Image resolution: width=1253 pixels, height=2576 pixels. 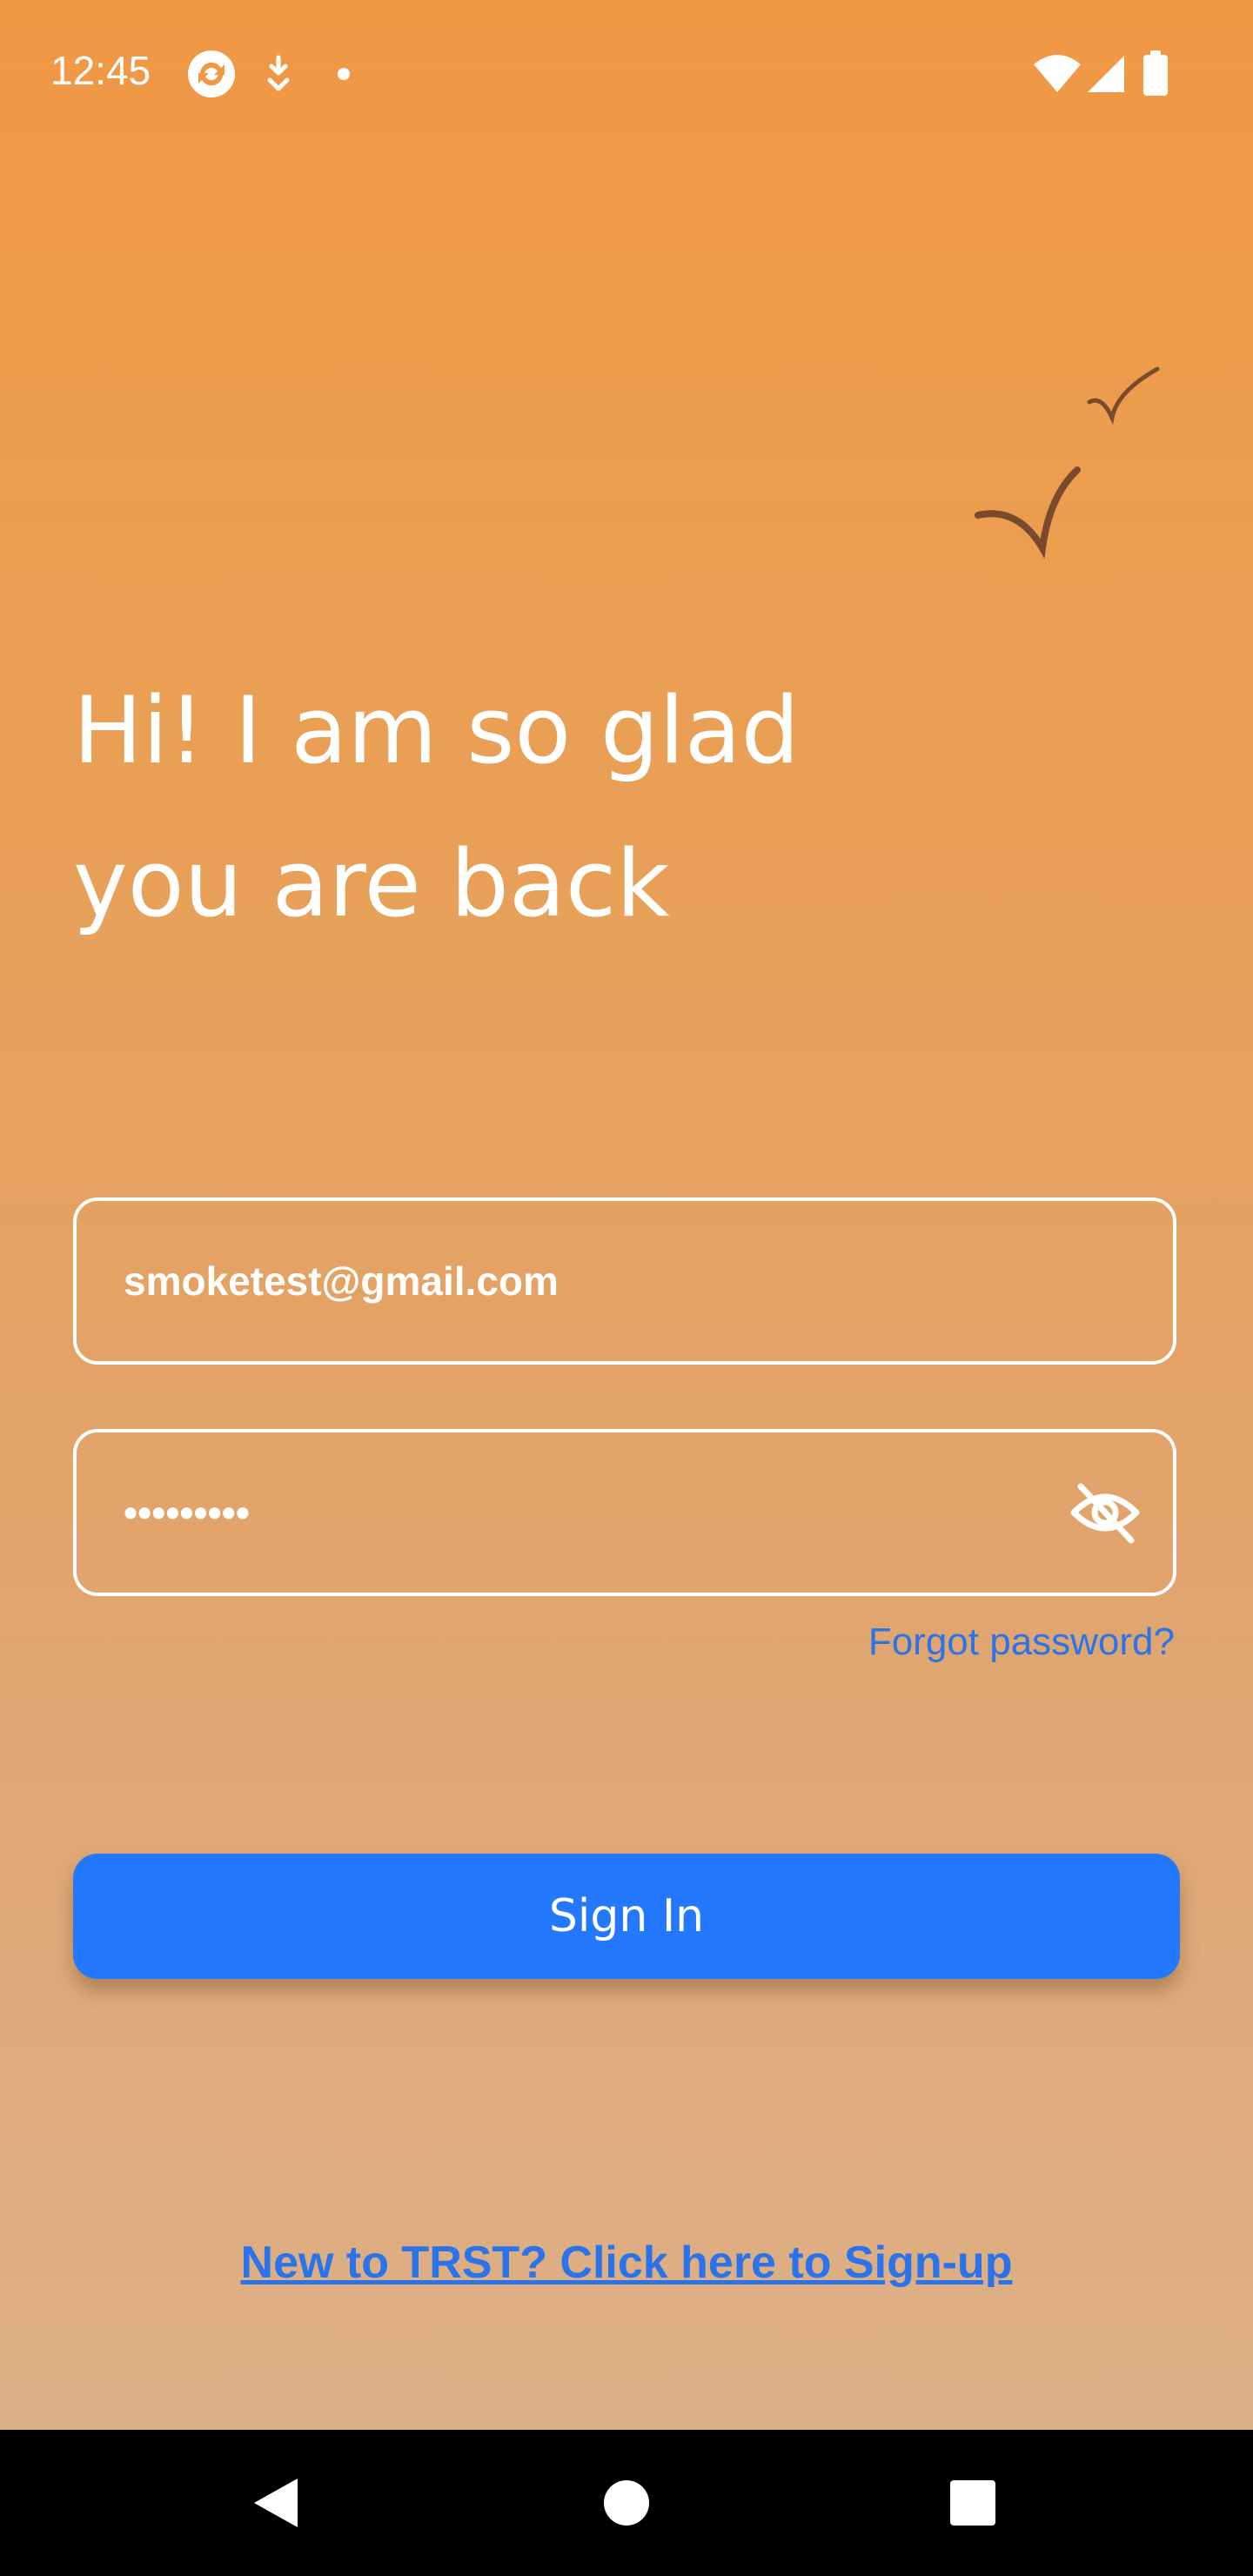 I want to click on password-input, so click(x=593, y=1512).